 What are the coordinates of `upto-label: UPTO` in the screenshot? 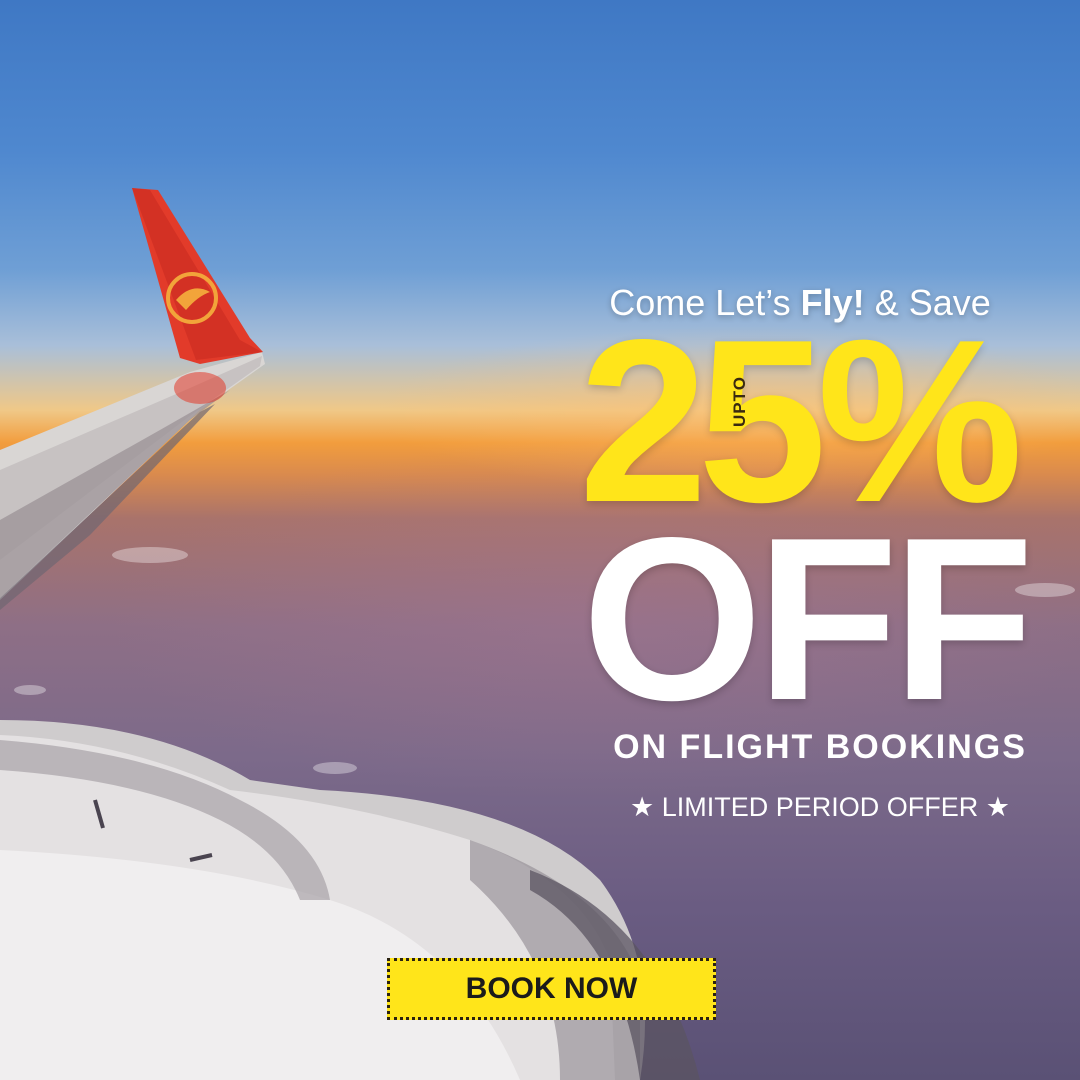 It's located at (739, 401).